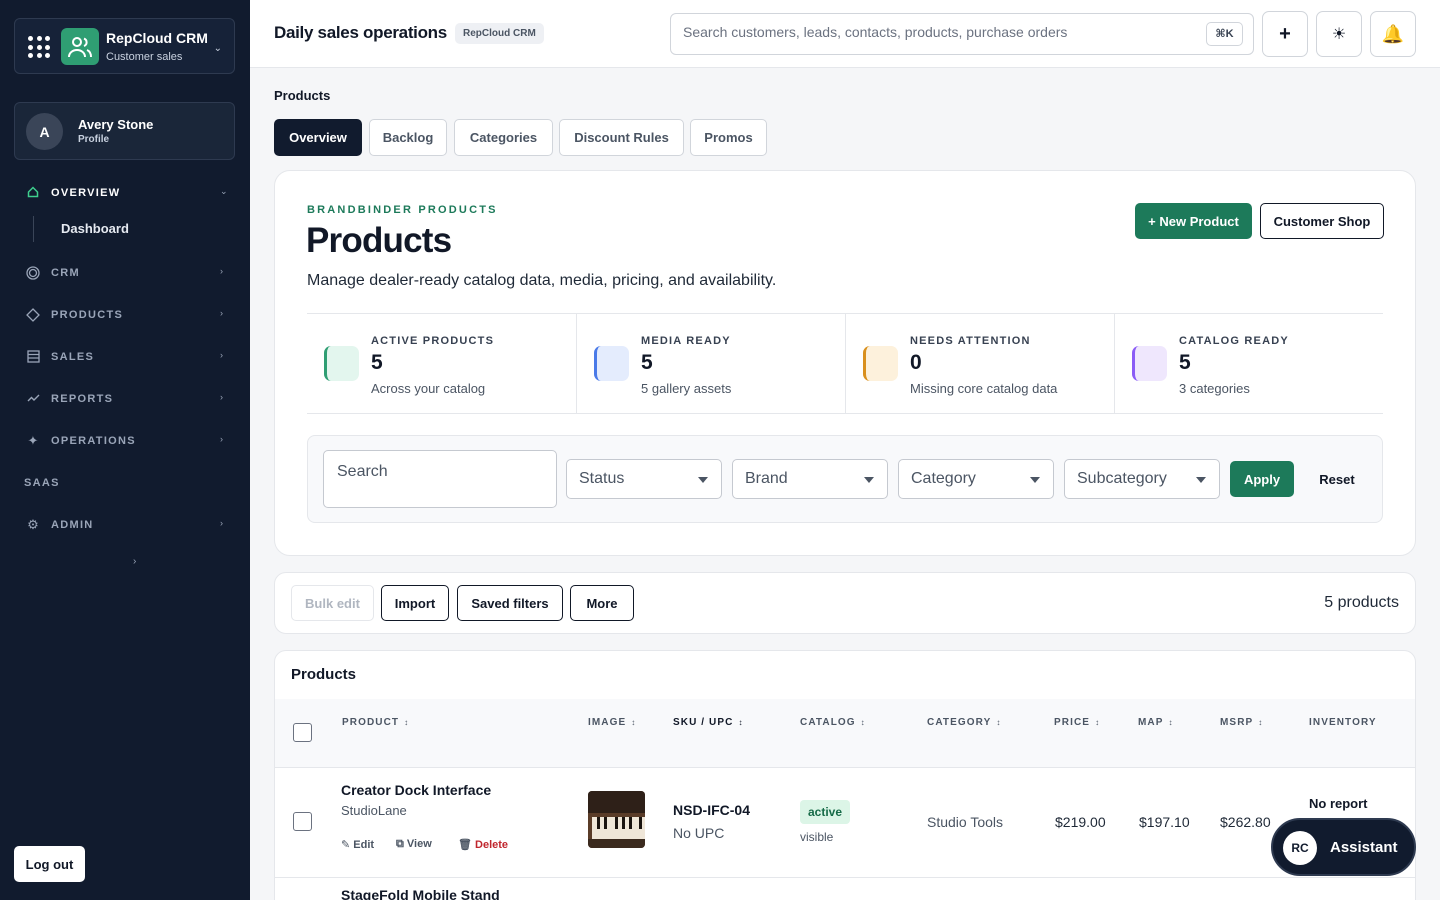  I want to click on stat-label: MEDIA READY, so click(686, 341).